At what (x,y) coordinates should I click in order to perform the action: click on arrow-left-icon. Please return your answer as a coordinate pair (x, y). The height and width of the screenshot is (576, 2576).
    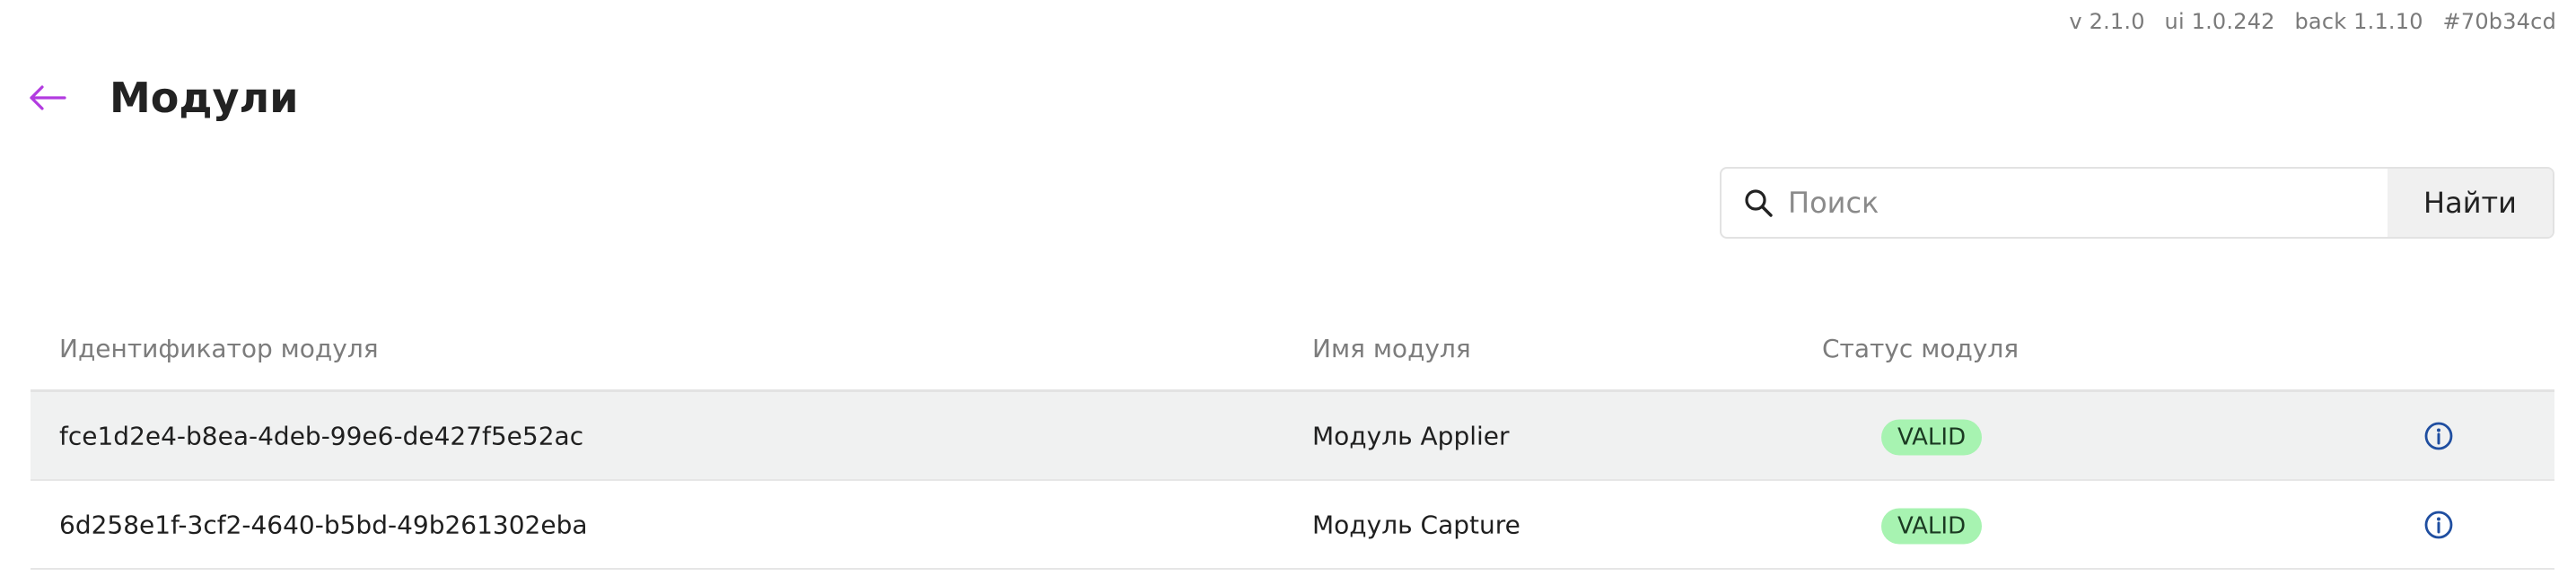
    Looking at the image, I should click on (48, 97).